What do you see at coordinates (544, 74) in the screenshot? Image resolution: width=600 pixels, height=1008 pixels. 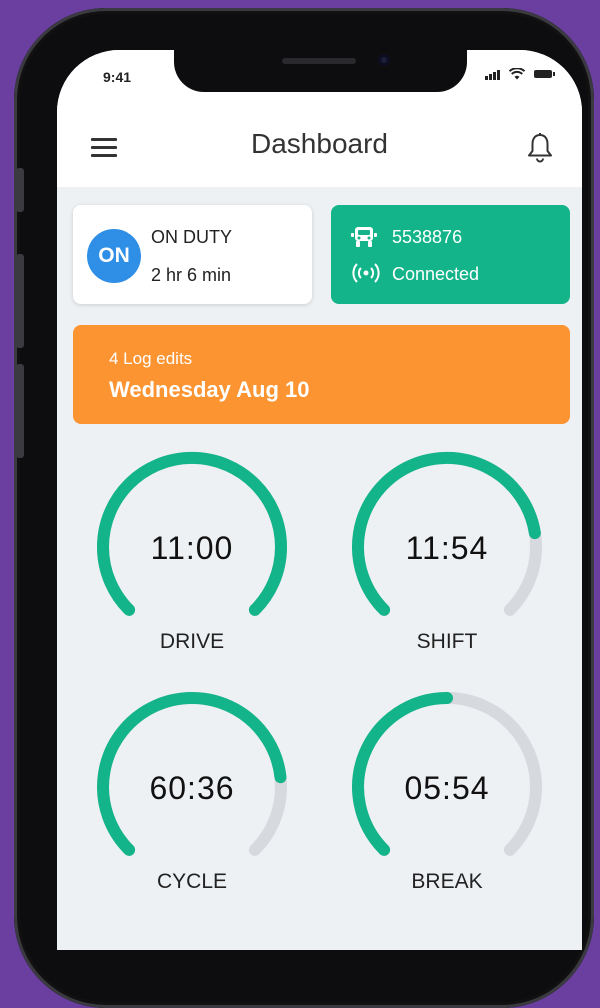 I see `battery-icon` at bounding box center [544, 74].